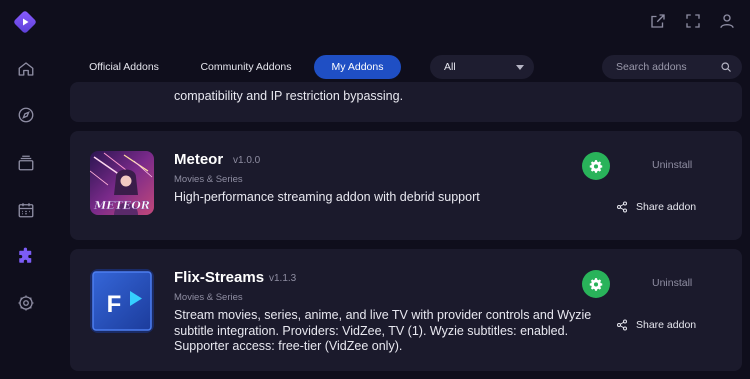  What do you see at coordinates (26, 210) in the screenshot?
I see `calendar-icon` at bounding box center [26, 210].